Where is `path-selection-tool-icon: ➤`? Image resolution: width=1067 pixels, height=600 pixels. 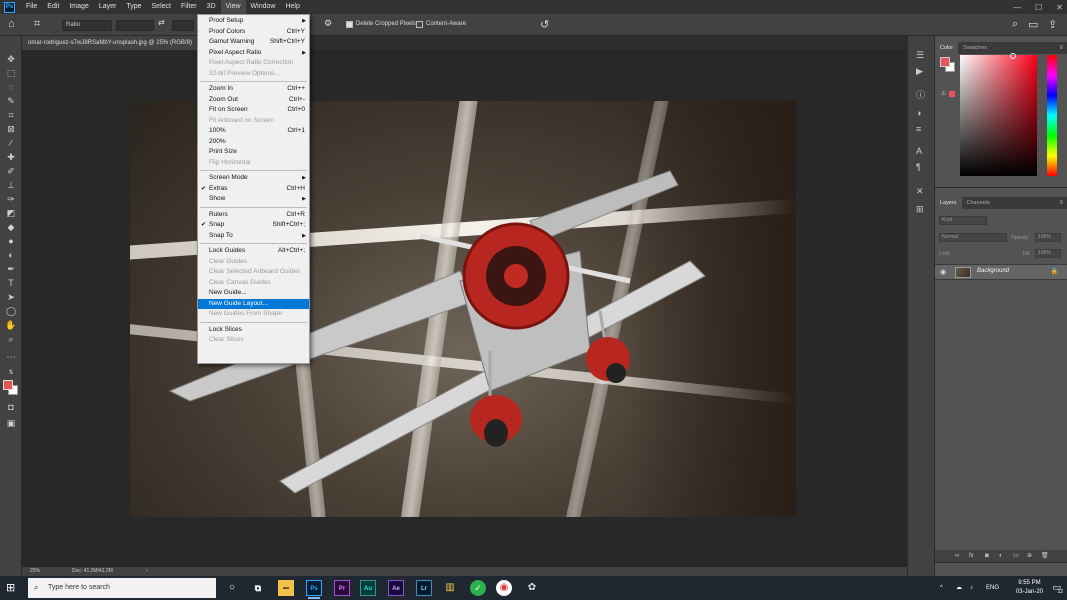 path-selection-tool-icon: ➤ is located at coordinates (11, 297).